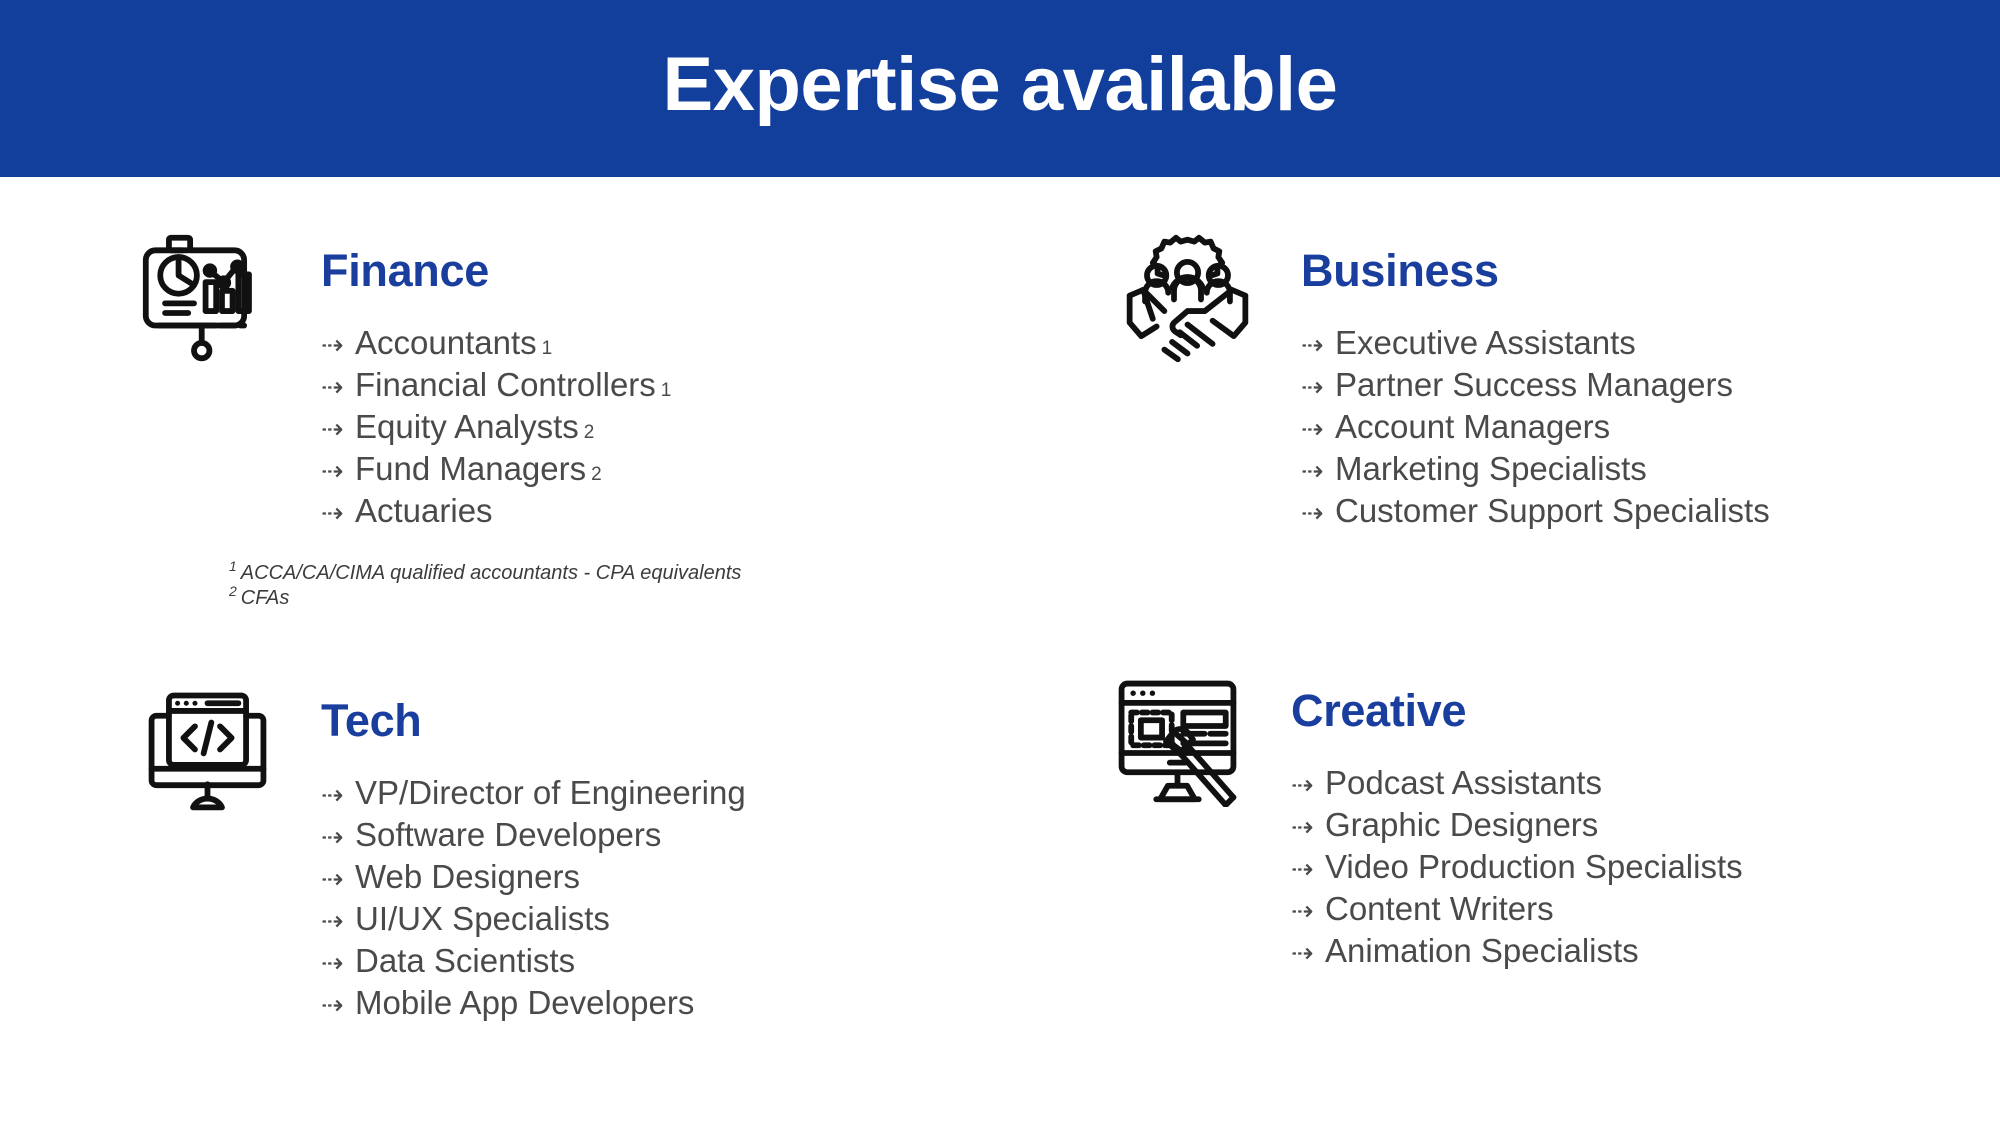 This screenshot has height=1125, width=2000. What do you see at coordinates (233, 591) in the screenshot?
I see `footnote-marker: 2` at bounding box center [233, 591].